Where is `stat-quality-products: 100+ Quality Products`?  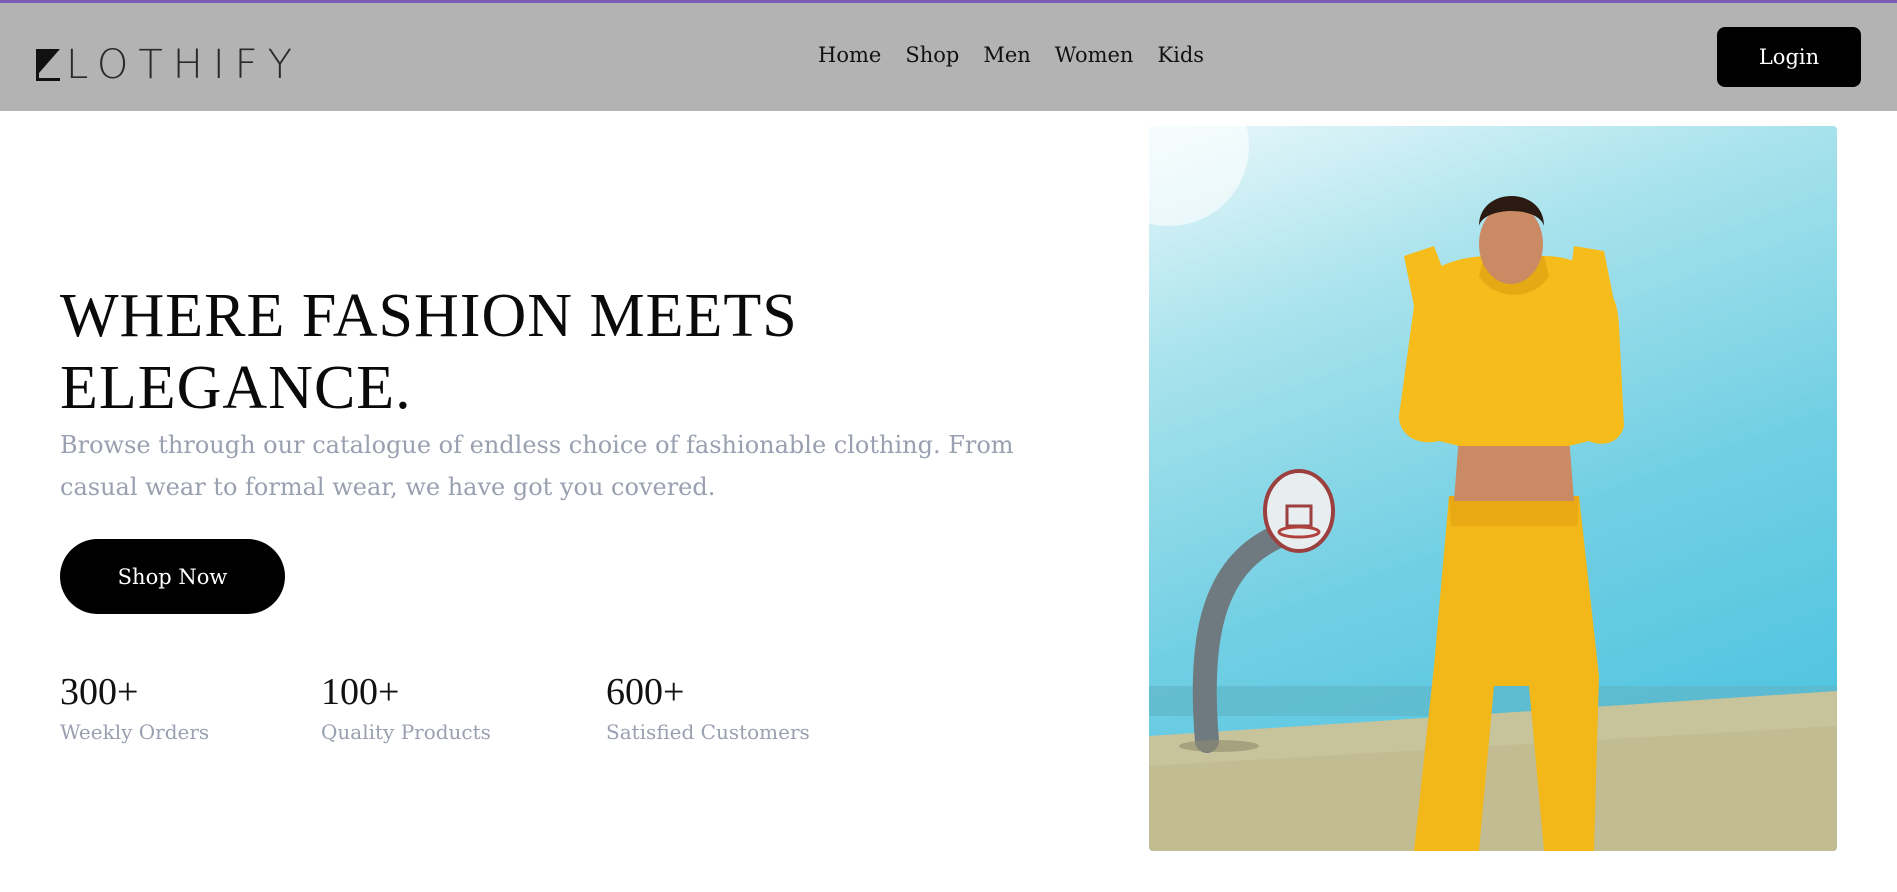
stat-quality-products: 100+ Quality Products is located at coordinates (451, 707).